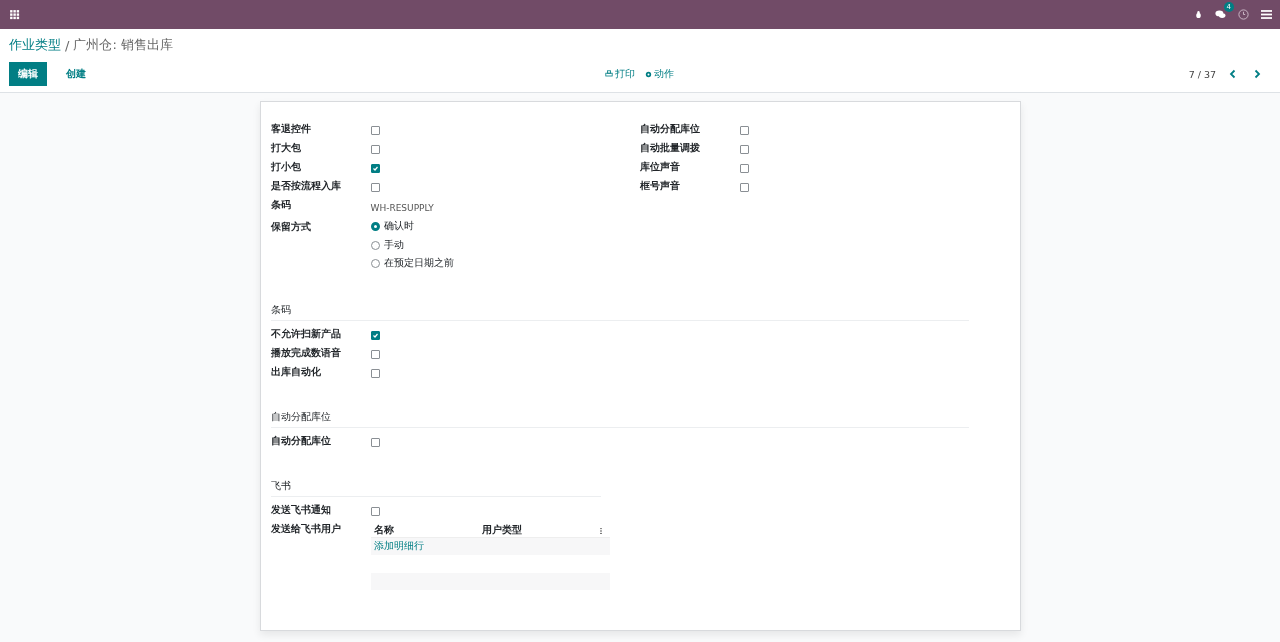 The image size is (1280, 642). I want to click on field-label: 自动批量调拨, so click(670, 148).